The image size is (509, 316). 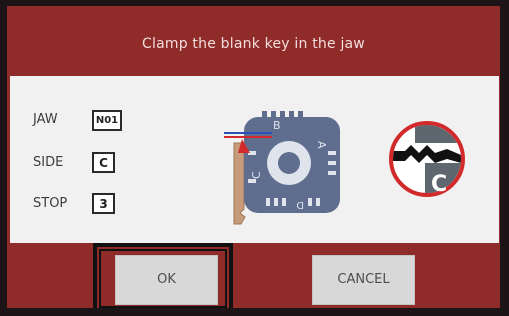 What do you see at coordinates (48, 162) in the screenshot?
I see `side-label: SIDE` at bounding box center [48, 162].